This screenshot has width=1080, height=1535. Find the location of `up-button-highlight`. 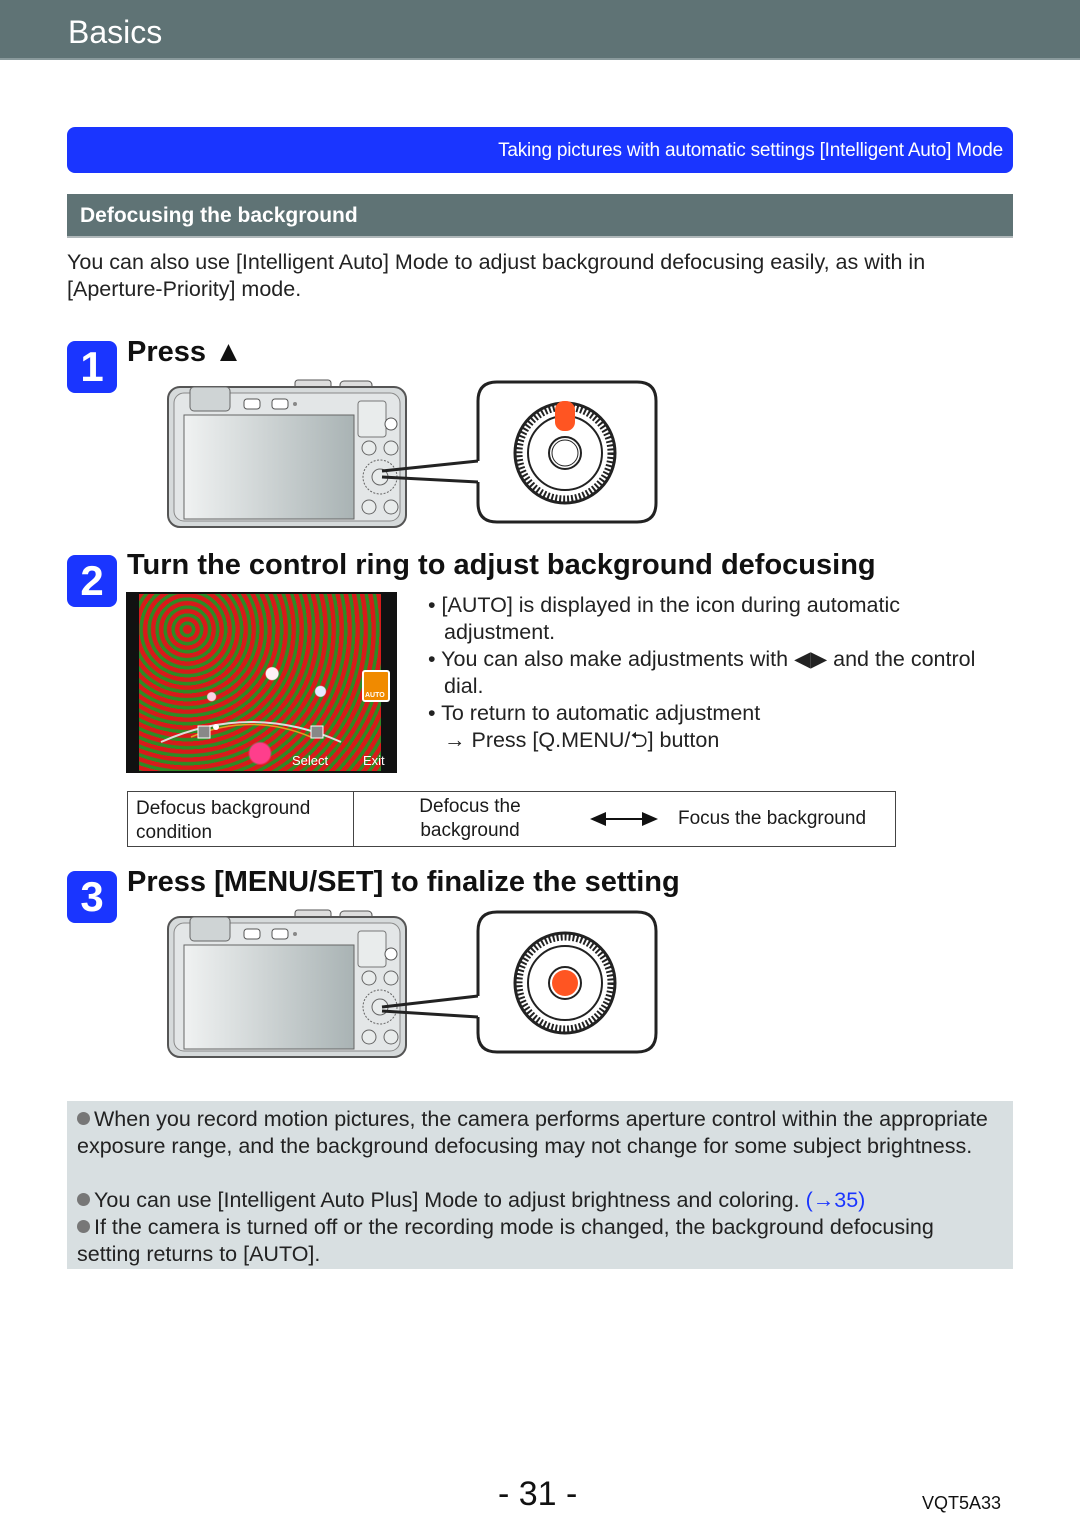

up-button-highlight is located at coordinates (565, 416).